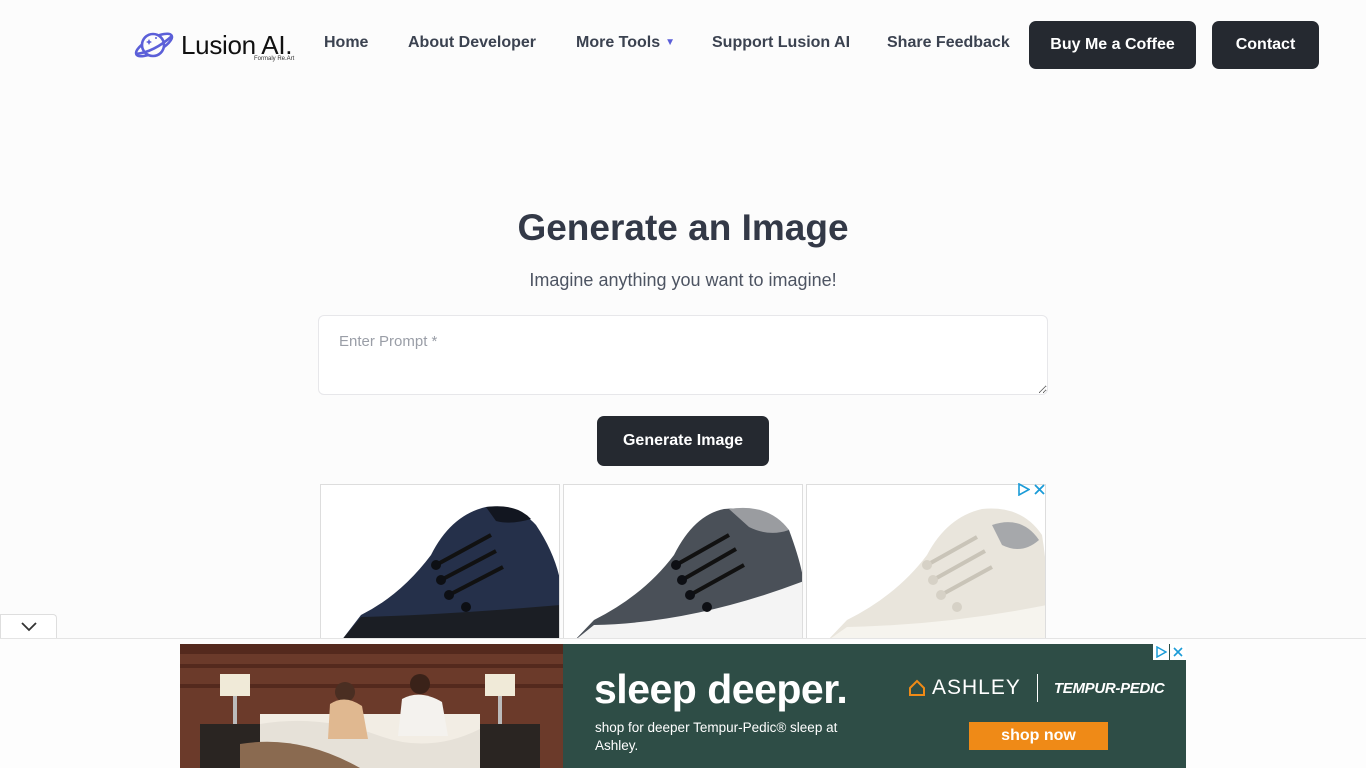 The image size is (1366, 768). Describe the element at coordinates (618, 42) in the screenshot. I see `nav-more-tools-label: More Tools` at that location.